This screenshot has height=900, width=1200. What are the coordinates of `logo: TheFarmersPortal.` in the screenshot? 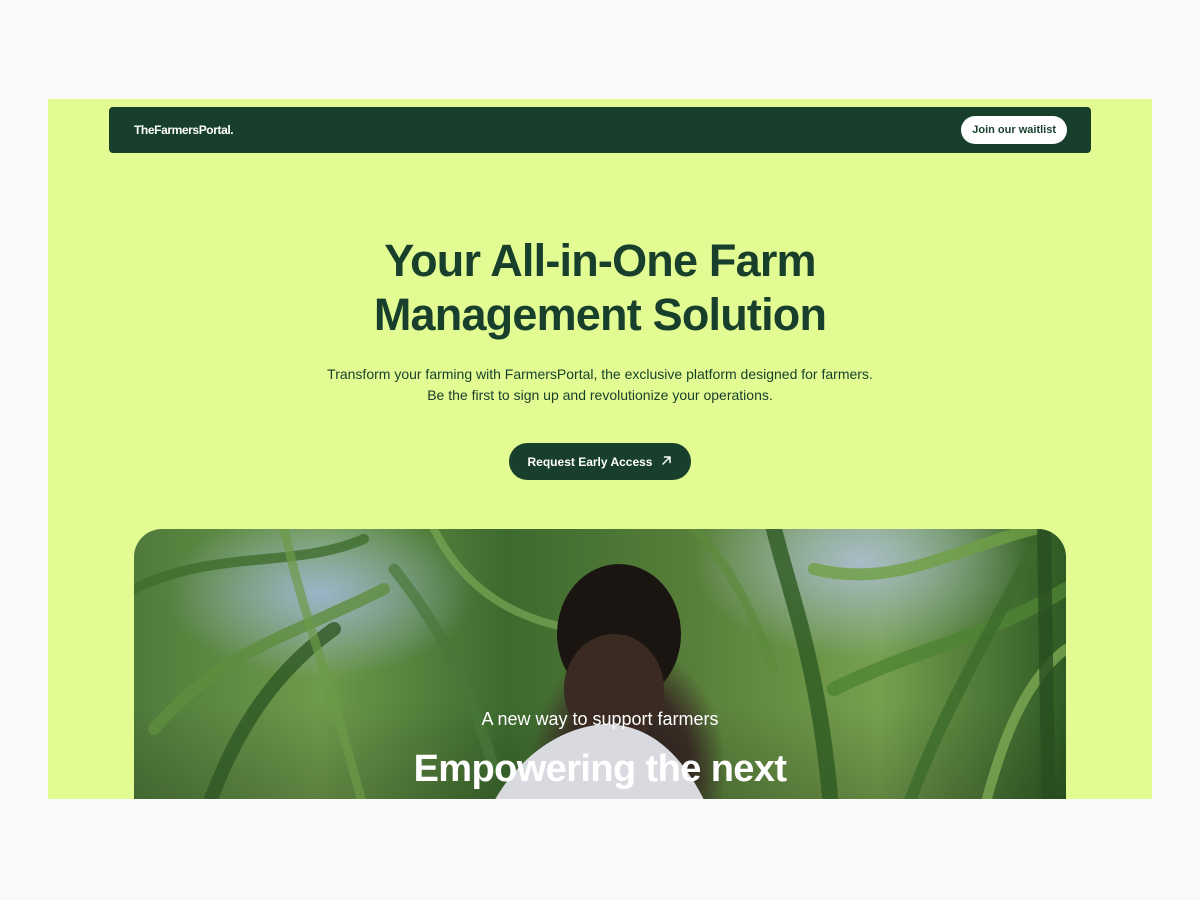 It's located at (184, 130).